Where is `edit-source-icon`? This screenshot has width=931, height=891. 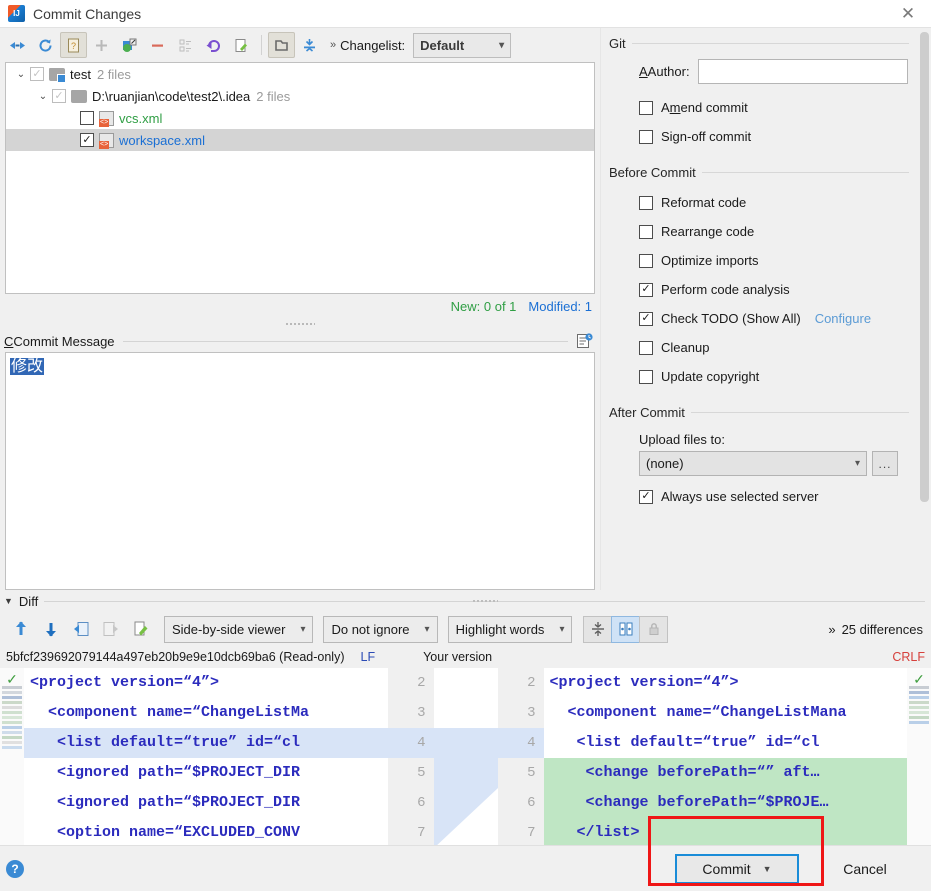 edit-source-icon is located at coordinates (241, 45).